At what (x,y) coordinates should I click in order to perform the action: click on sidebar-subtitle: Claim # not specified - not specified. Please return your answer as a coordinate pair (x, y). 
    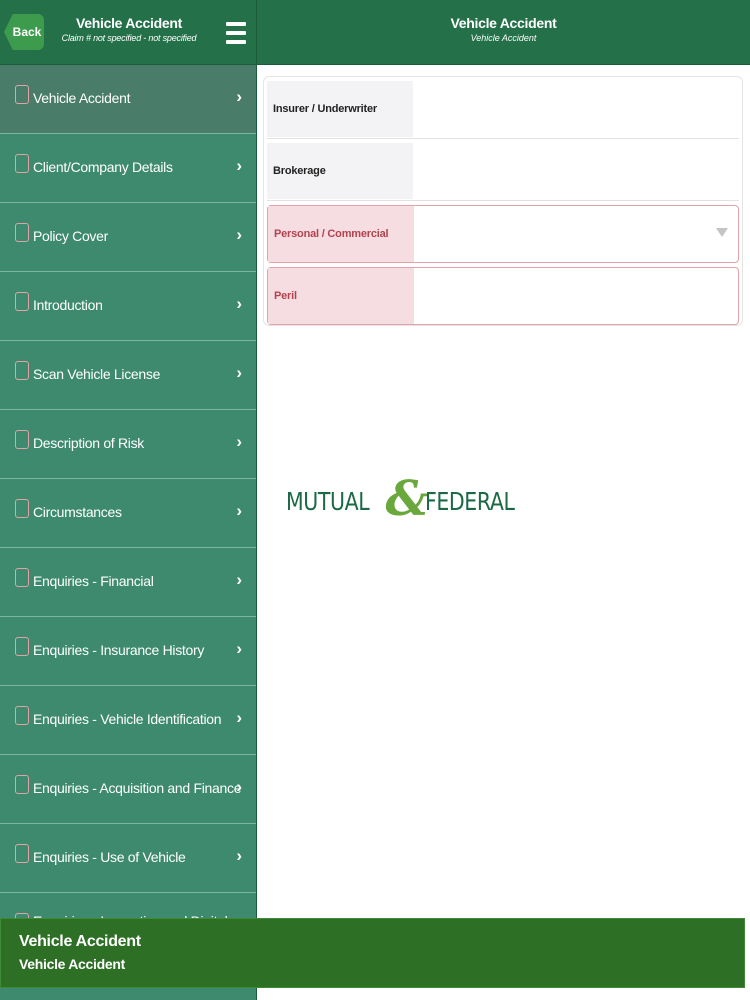
    Looking at the image, I should click on (129, 38).